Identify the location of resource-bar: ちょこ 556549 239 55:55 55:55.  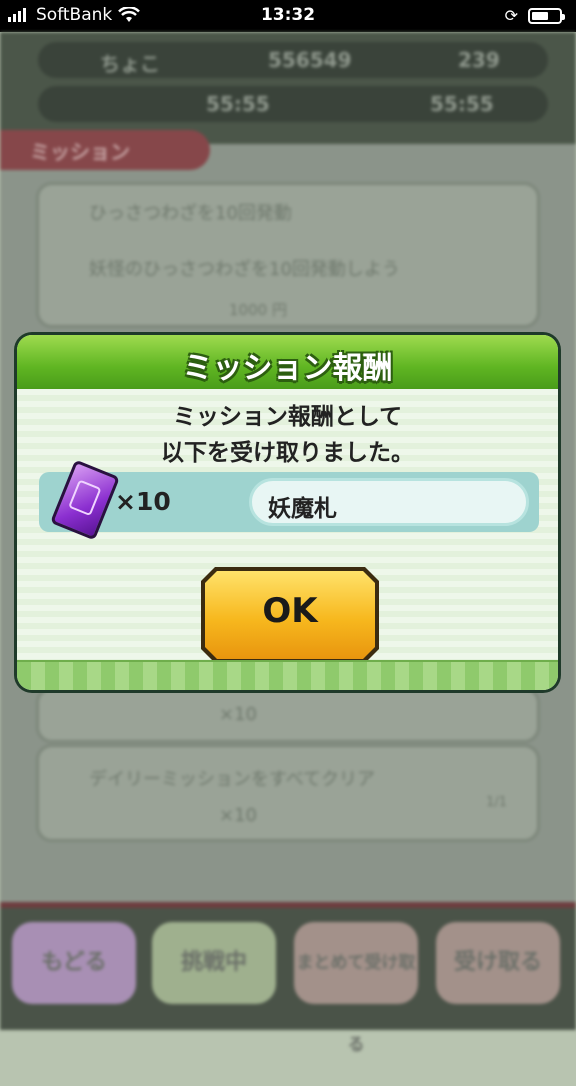
(288, 88).